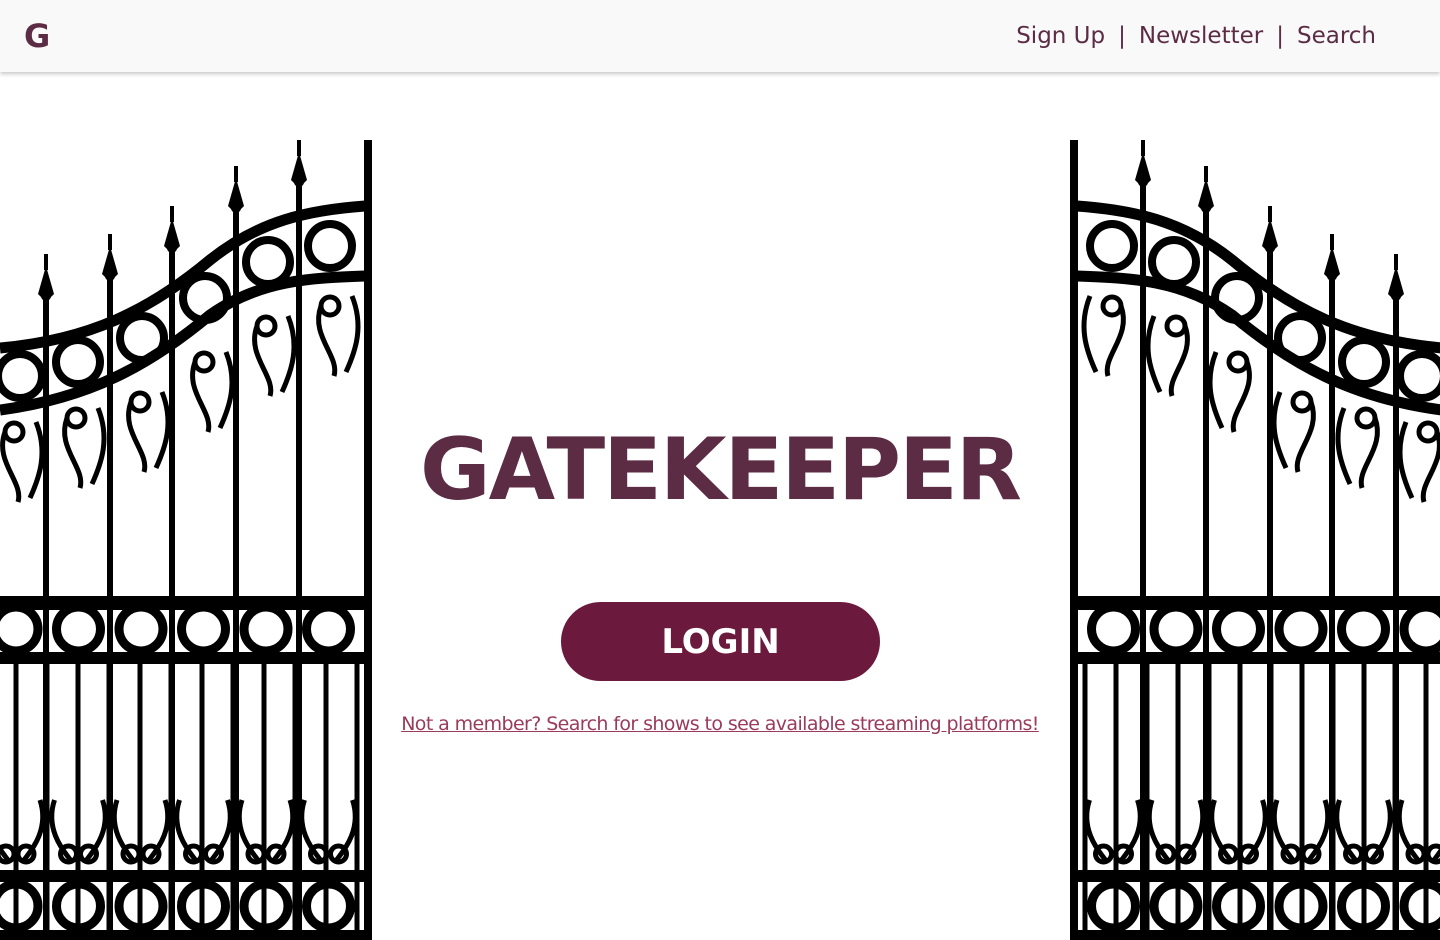 Image resolution: width=1440 pixels, height=940 pixels. What do you see at coordinates (720, 641) in the screenshot?
I see `login-button: LOGIN` at bounding box center [720, 641].